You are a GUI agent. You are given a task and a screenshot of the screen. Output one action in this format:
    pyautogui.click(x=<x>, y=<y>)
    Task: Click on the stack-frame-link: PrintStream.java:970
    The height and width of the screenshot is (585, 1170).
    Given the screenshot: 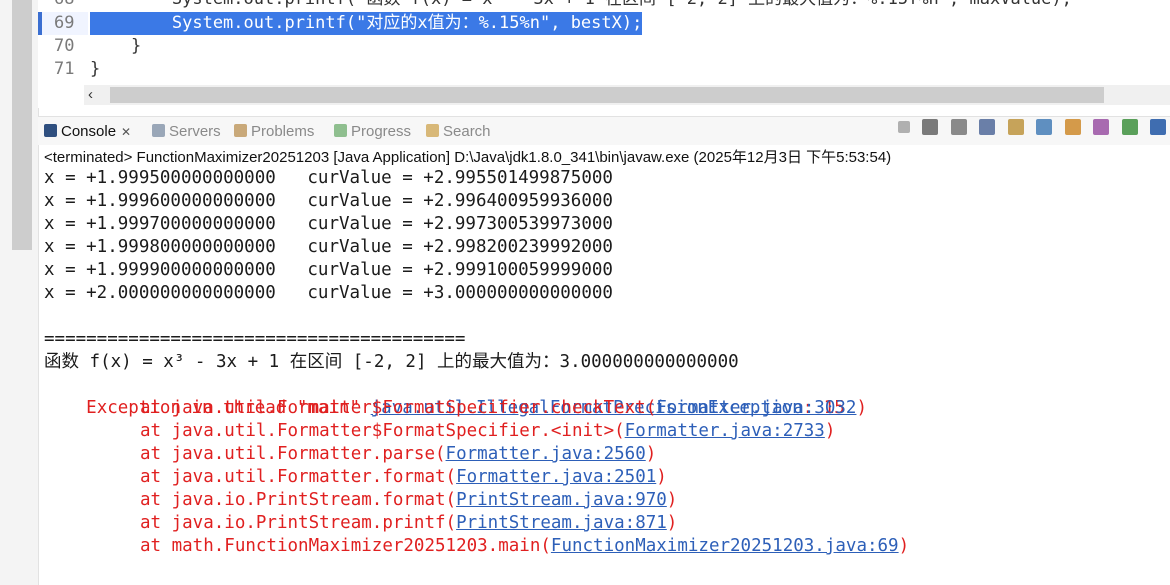 What is the action you would take?
    pyautogui.click(x=561, y=500)
    